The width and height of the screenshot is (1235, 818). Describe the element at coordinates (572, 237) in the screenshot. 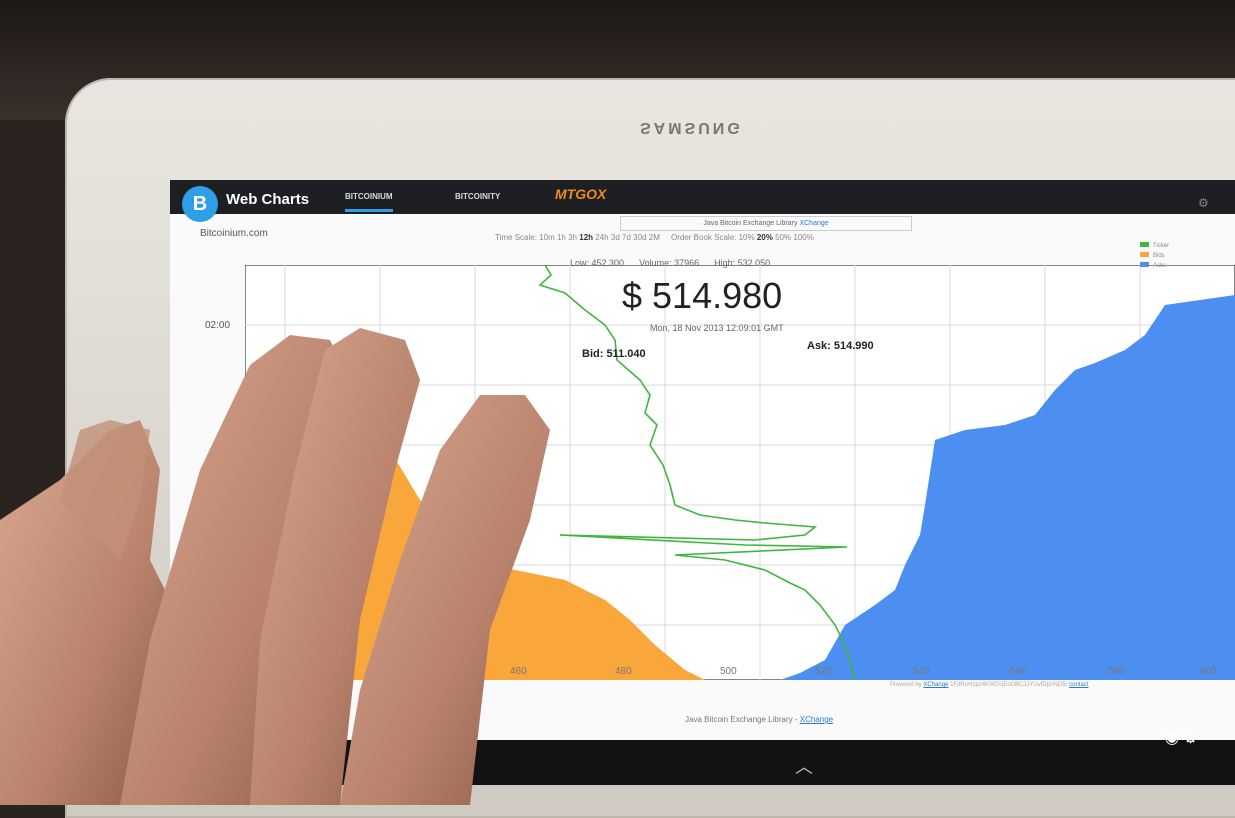

I see `time-scale-3h: 3h` at that location.